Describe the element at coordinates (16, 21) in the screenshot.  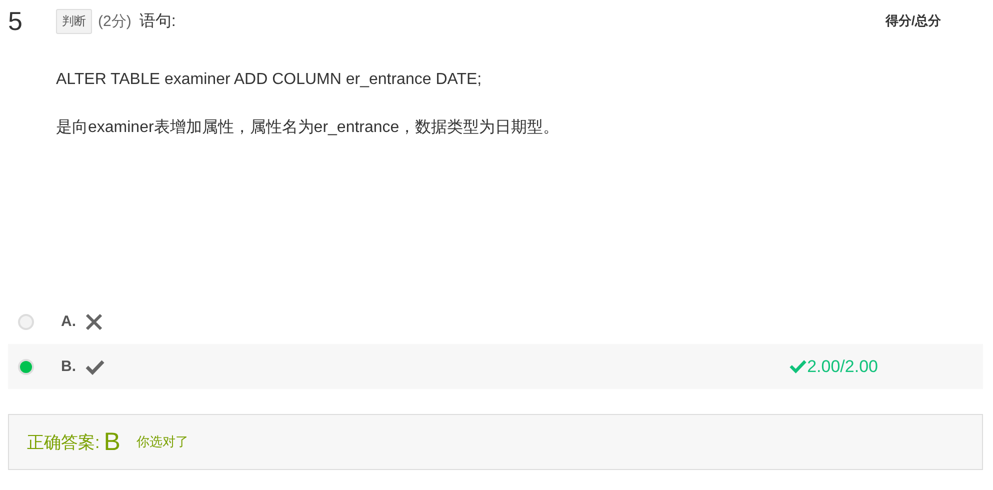
I see `question-number: 5` at that location.